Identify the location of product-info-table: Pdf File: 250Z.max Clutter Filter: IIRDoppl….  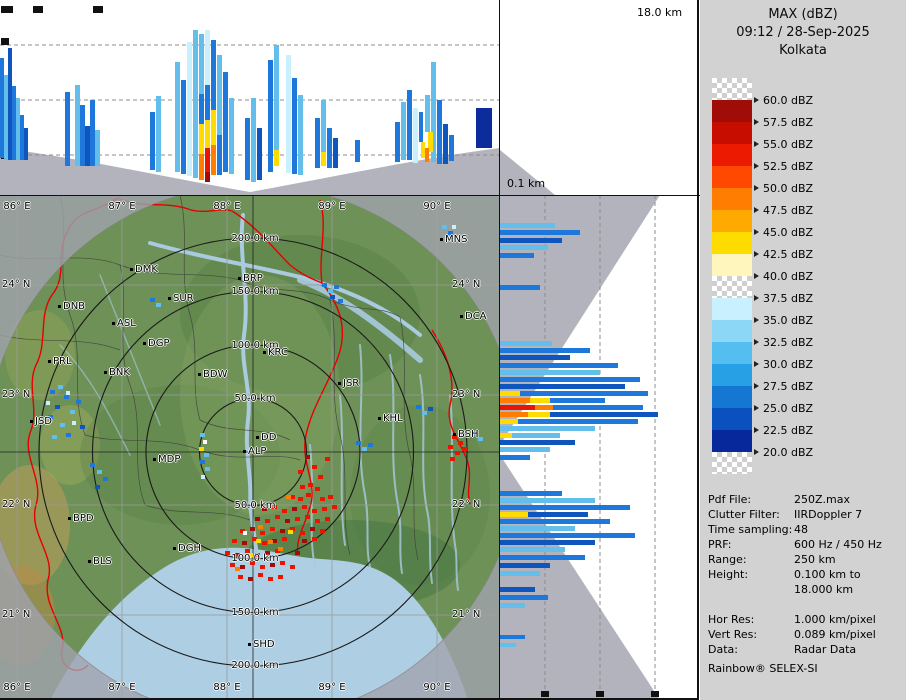
(805, 574).